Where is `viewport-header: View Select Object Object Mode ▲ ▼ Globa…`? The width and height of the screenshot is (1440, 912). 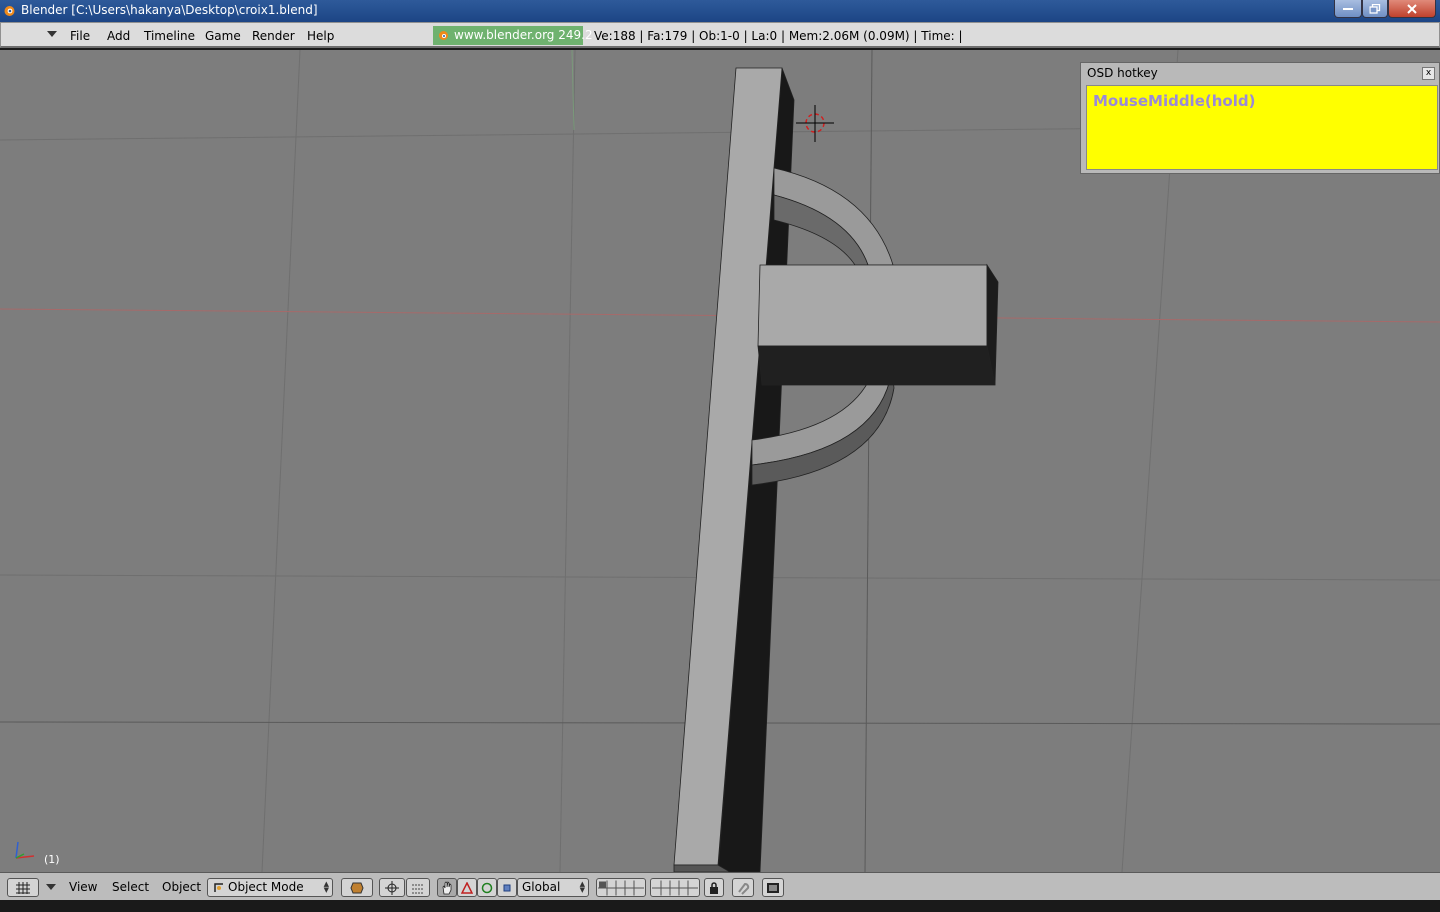
viewport-header: View Select Object Object Mode ▲ ▼ Globa… is located at coordinates (720, 886).